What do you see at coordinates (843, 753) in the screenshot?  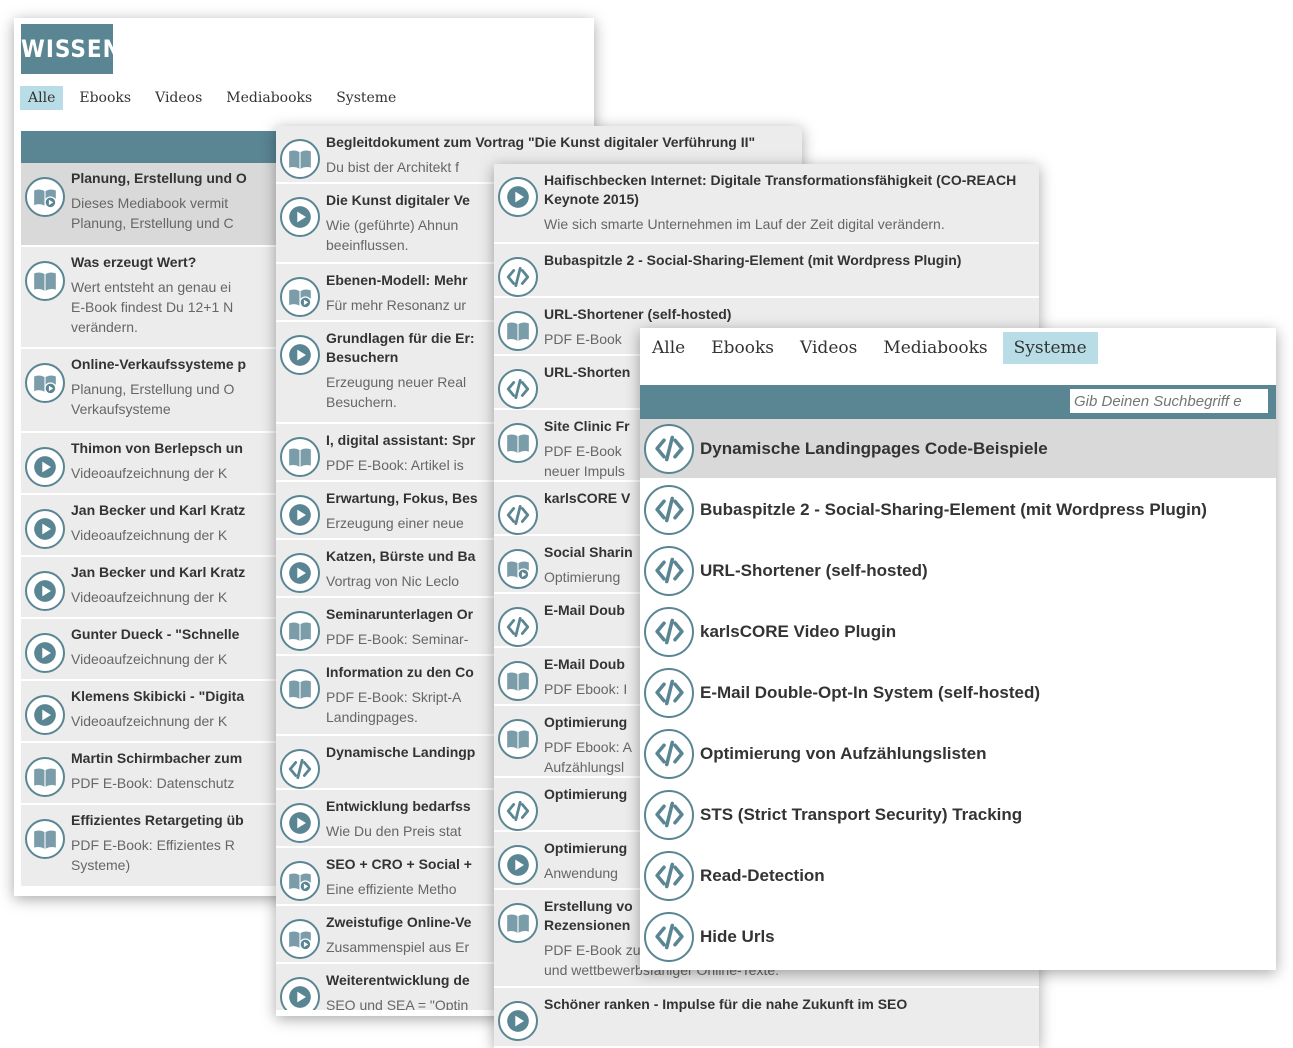 I see `item-title: Optimierung von Aufzählungslisten` at bounding box center [843, 753].